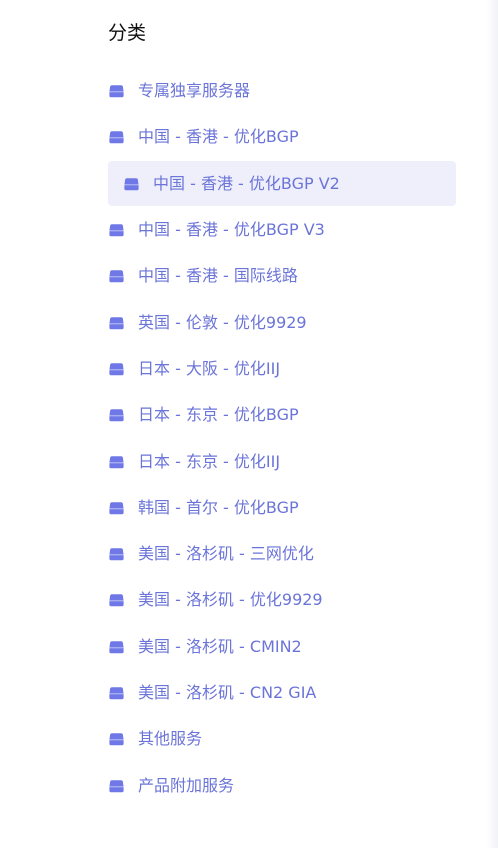  I want to click on category-label: 美国 - 洛杉矶 - 三网优化, so click(226, 554).